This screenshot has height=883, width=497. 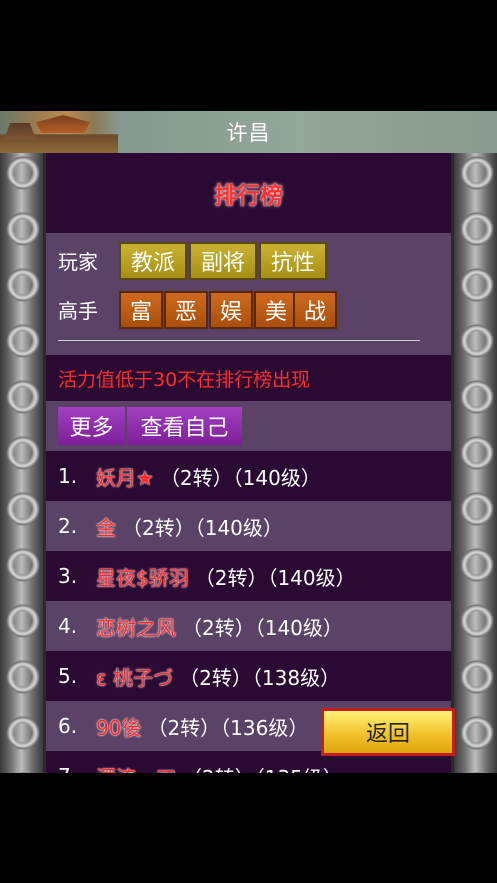 I want to click on rank-number: 6., so click(x=68, y=726).